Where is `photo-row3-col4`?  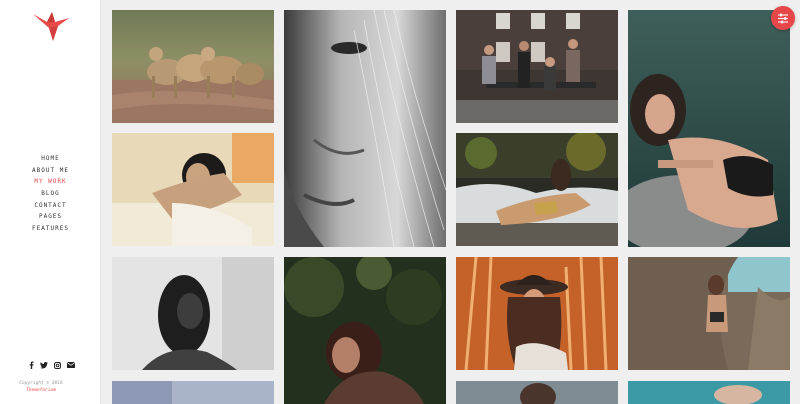
photo-row3-col4 is located at coordinates (709, 392).